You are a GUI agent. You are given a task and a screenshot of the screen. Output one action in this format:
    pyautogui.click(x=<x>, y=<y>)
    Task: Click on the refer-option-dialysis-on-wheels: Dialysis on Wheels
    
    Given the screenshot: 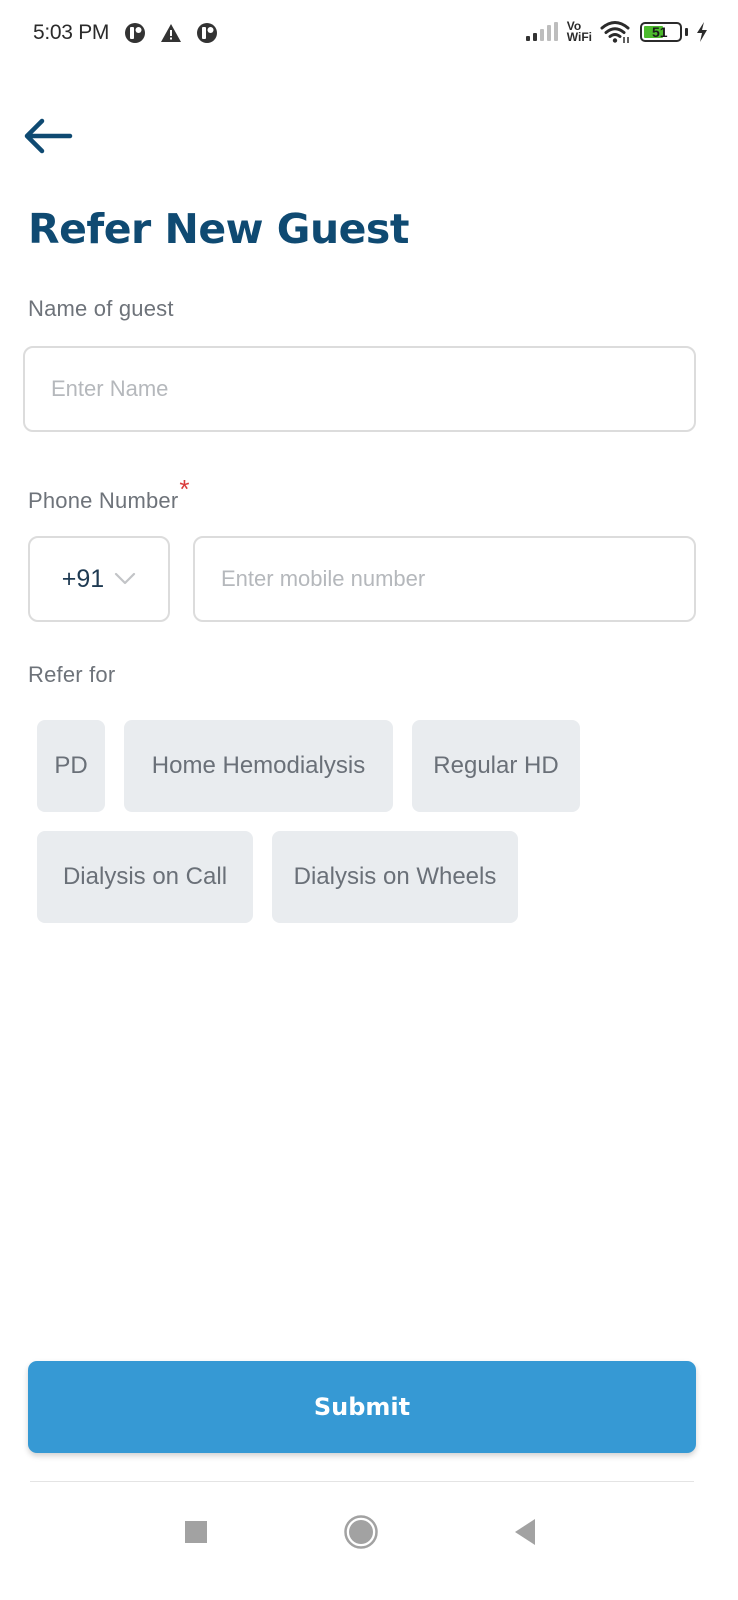 What is the action you would take?
    pyautogui.click(x=395, y=877)
    